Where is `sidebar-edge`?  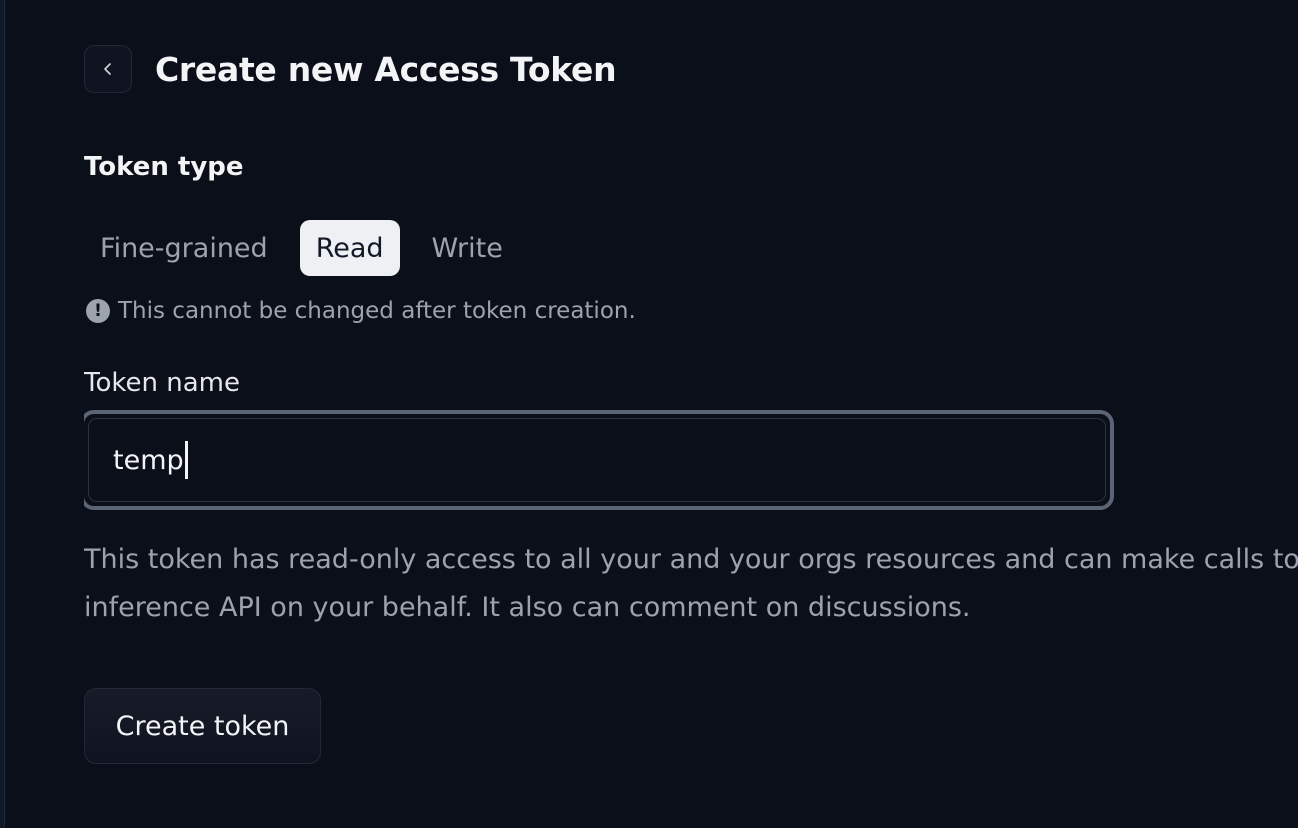 sidebar-edge is located at coordinates (2, 414).